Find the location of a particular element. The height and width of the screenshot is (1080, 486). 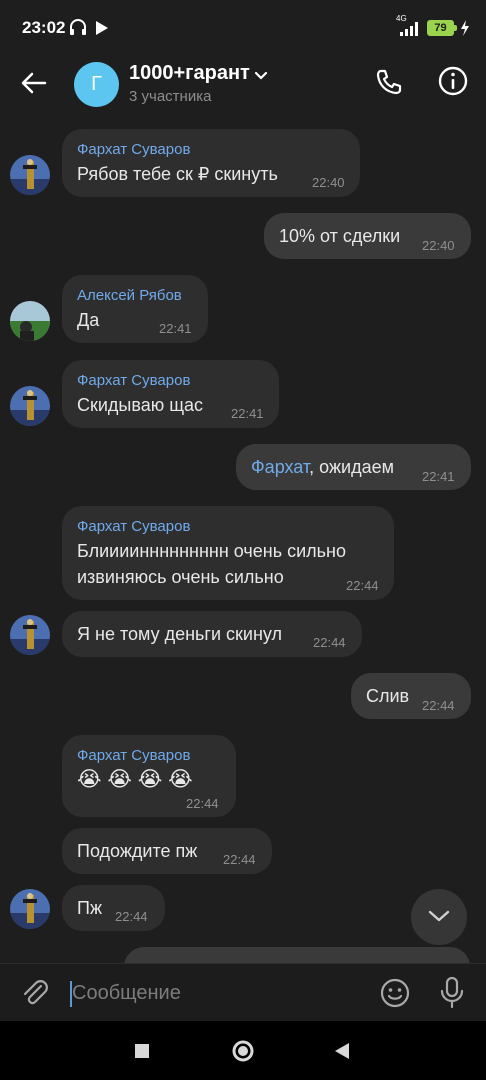

mention-link: Фархат is located at coordinates (280, 467).